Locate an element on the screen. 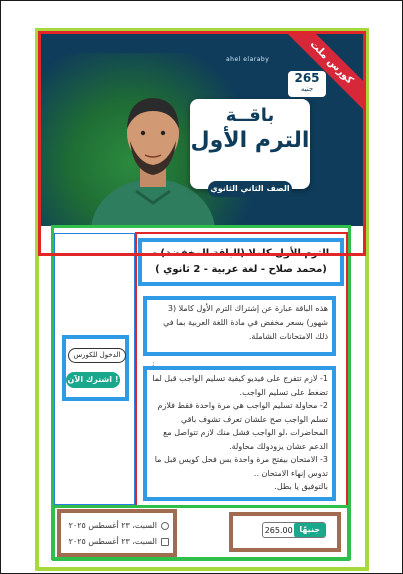  price-amount: 265.00 is located at coordinates (278, 530).